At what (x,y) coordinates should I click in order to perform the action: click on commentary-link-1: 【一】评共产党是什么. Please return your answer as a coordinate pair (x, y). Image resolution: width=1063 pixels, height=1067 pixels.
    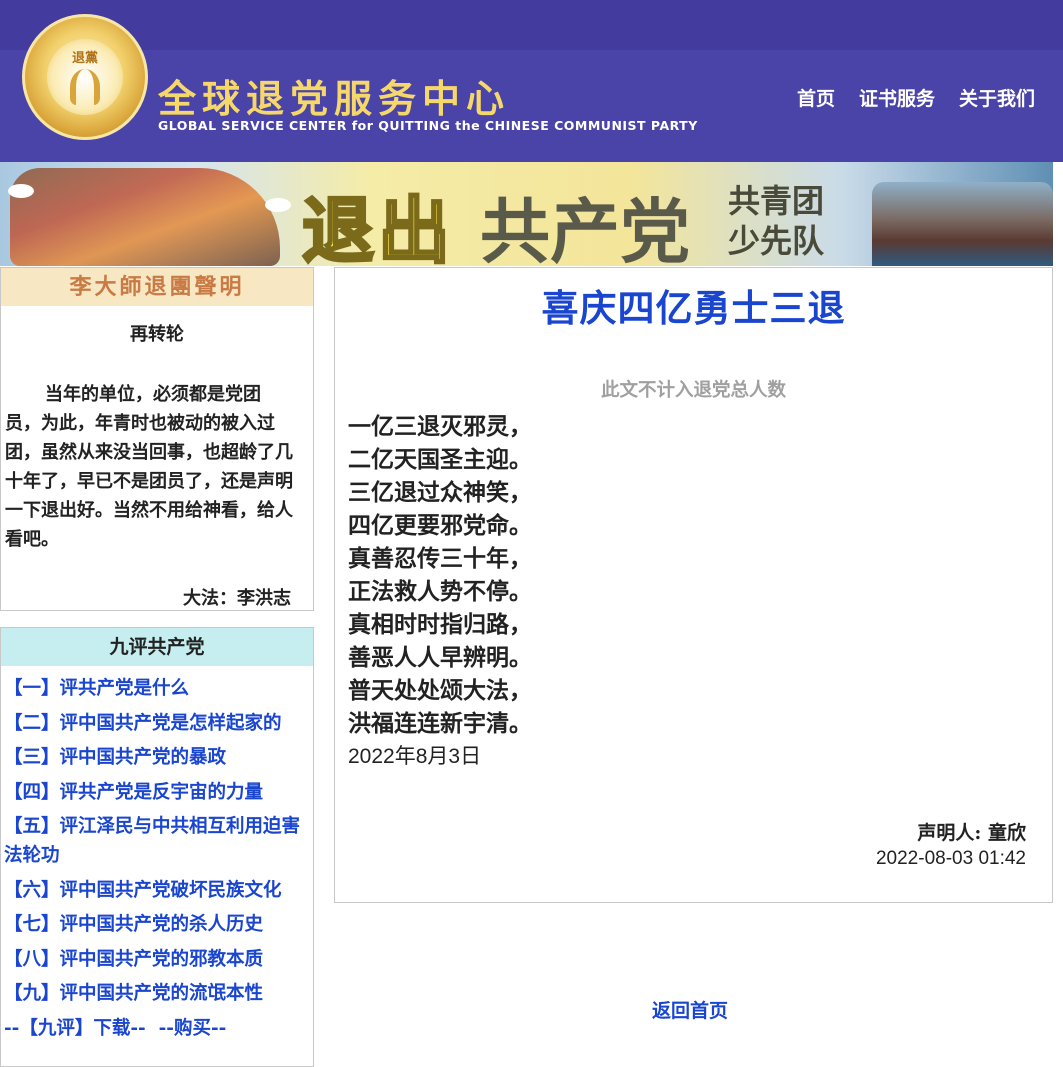
    Looking at the image, I should click on (156, 688).